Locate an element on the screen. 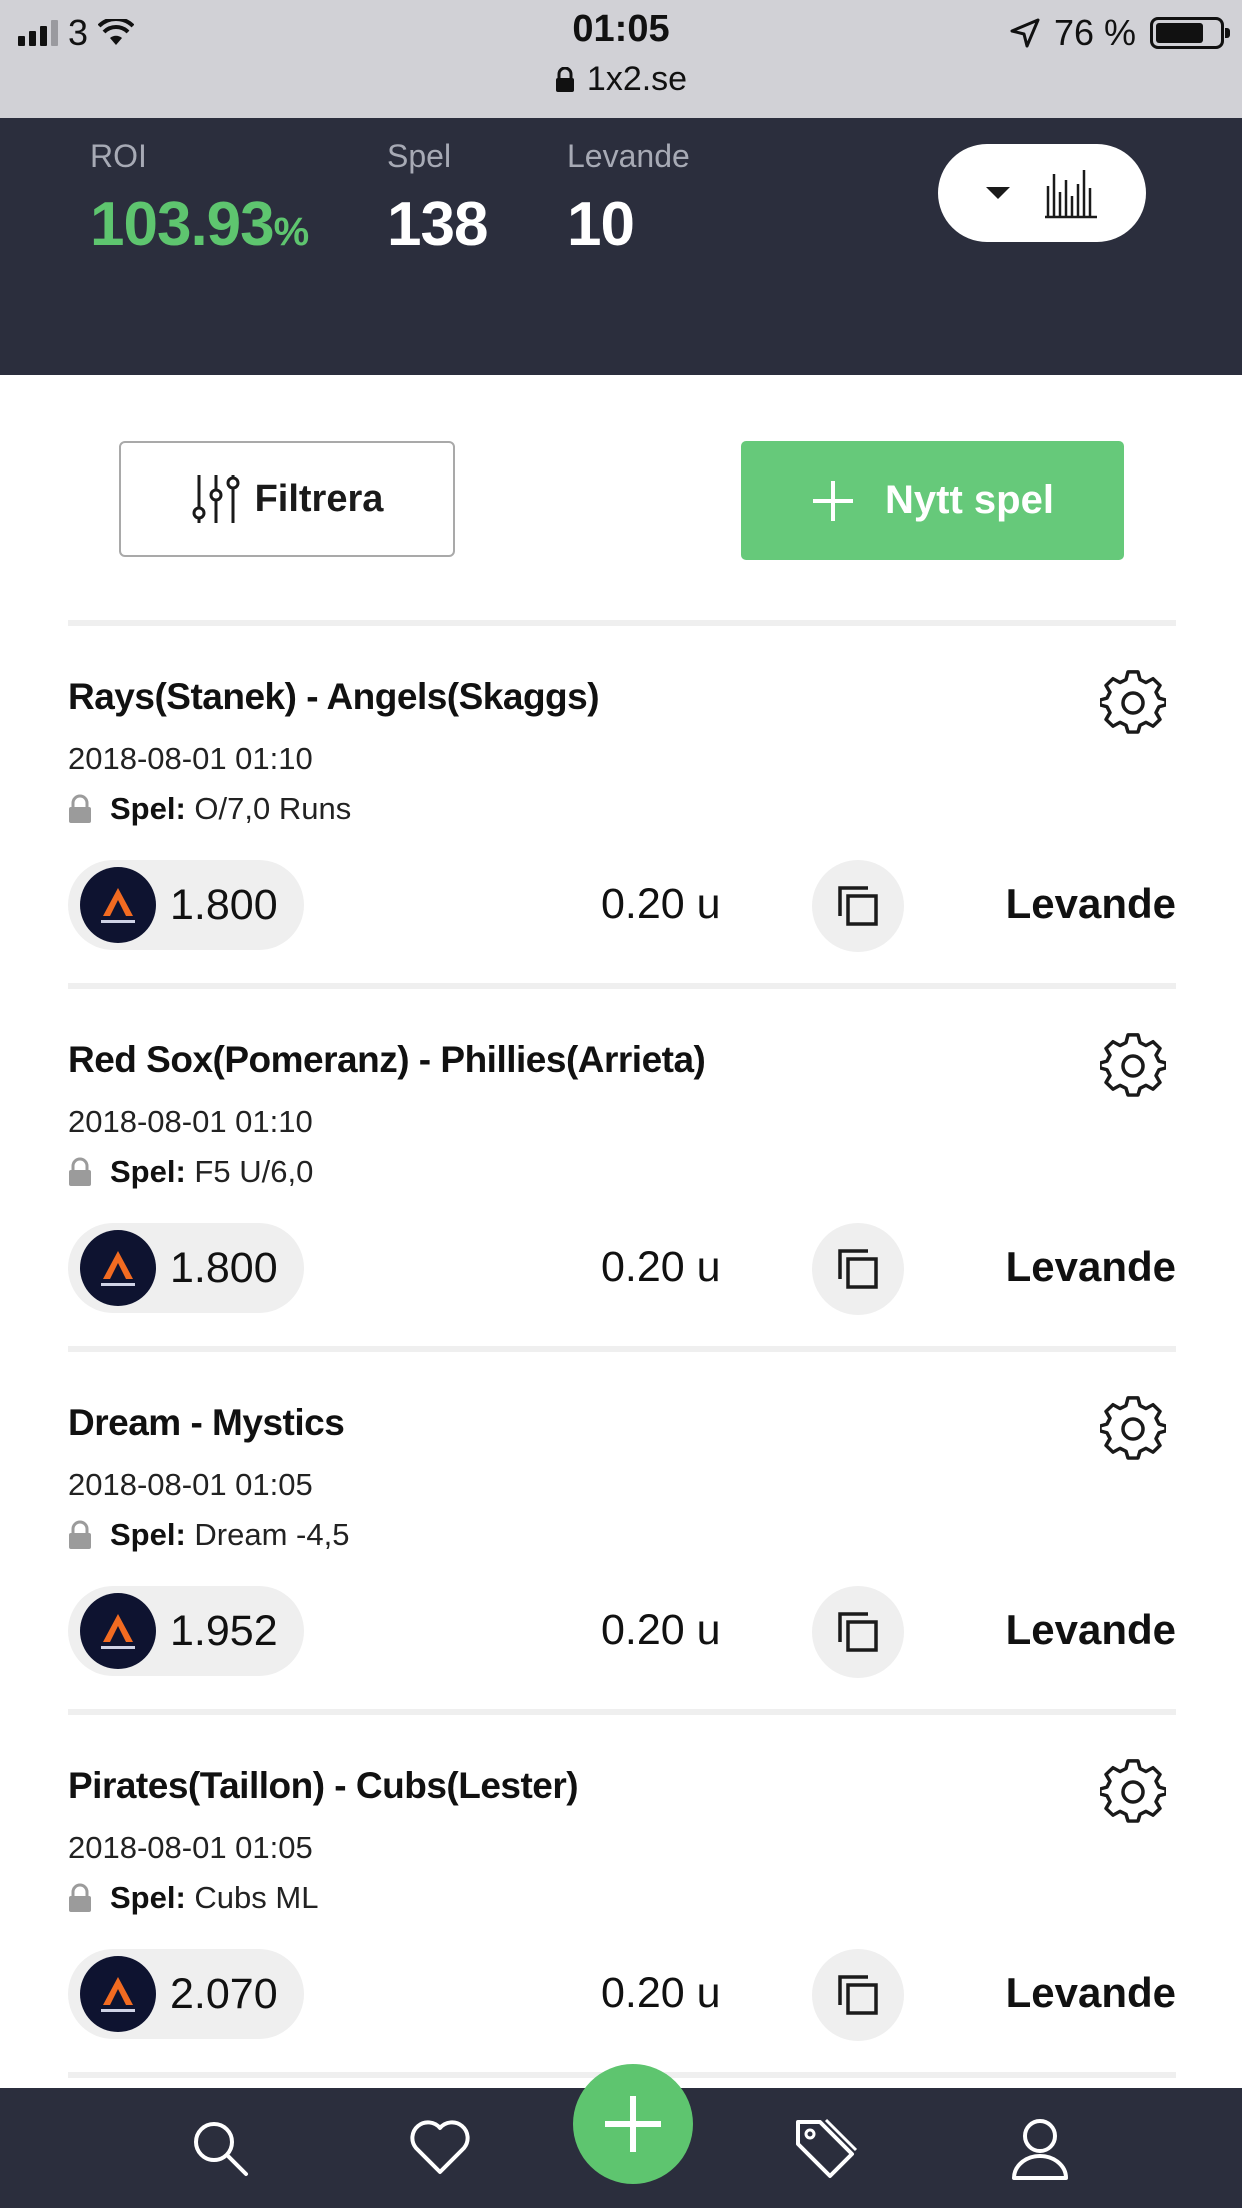 The height and width of the screenshot is (2208, 1242). add-bet-fab is located at coordinates (633, 2124).